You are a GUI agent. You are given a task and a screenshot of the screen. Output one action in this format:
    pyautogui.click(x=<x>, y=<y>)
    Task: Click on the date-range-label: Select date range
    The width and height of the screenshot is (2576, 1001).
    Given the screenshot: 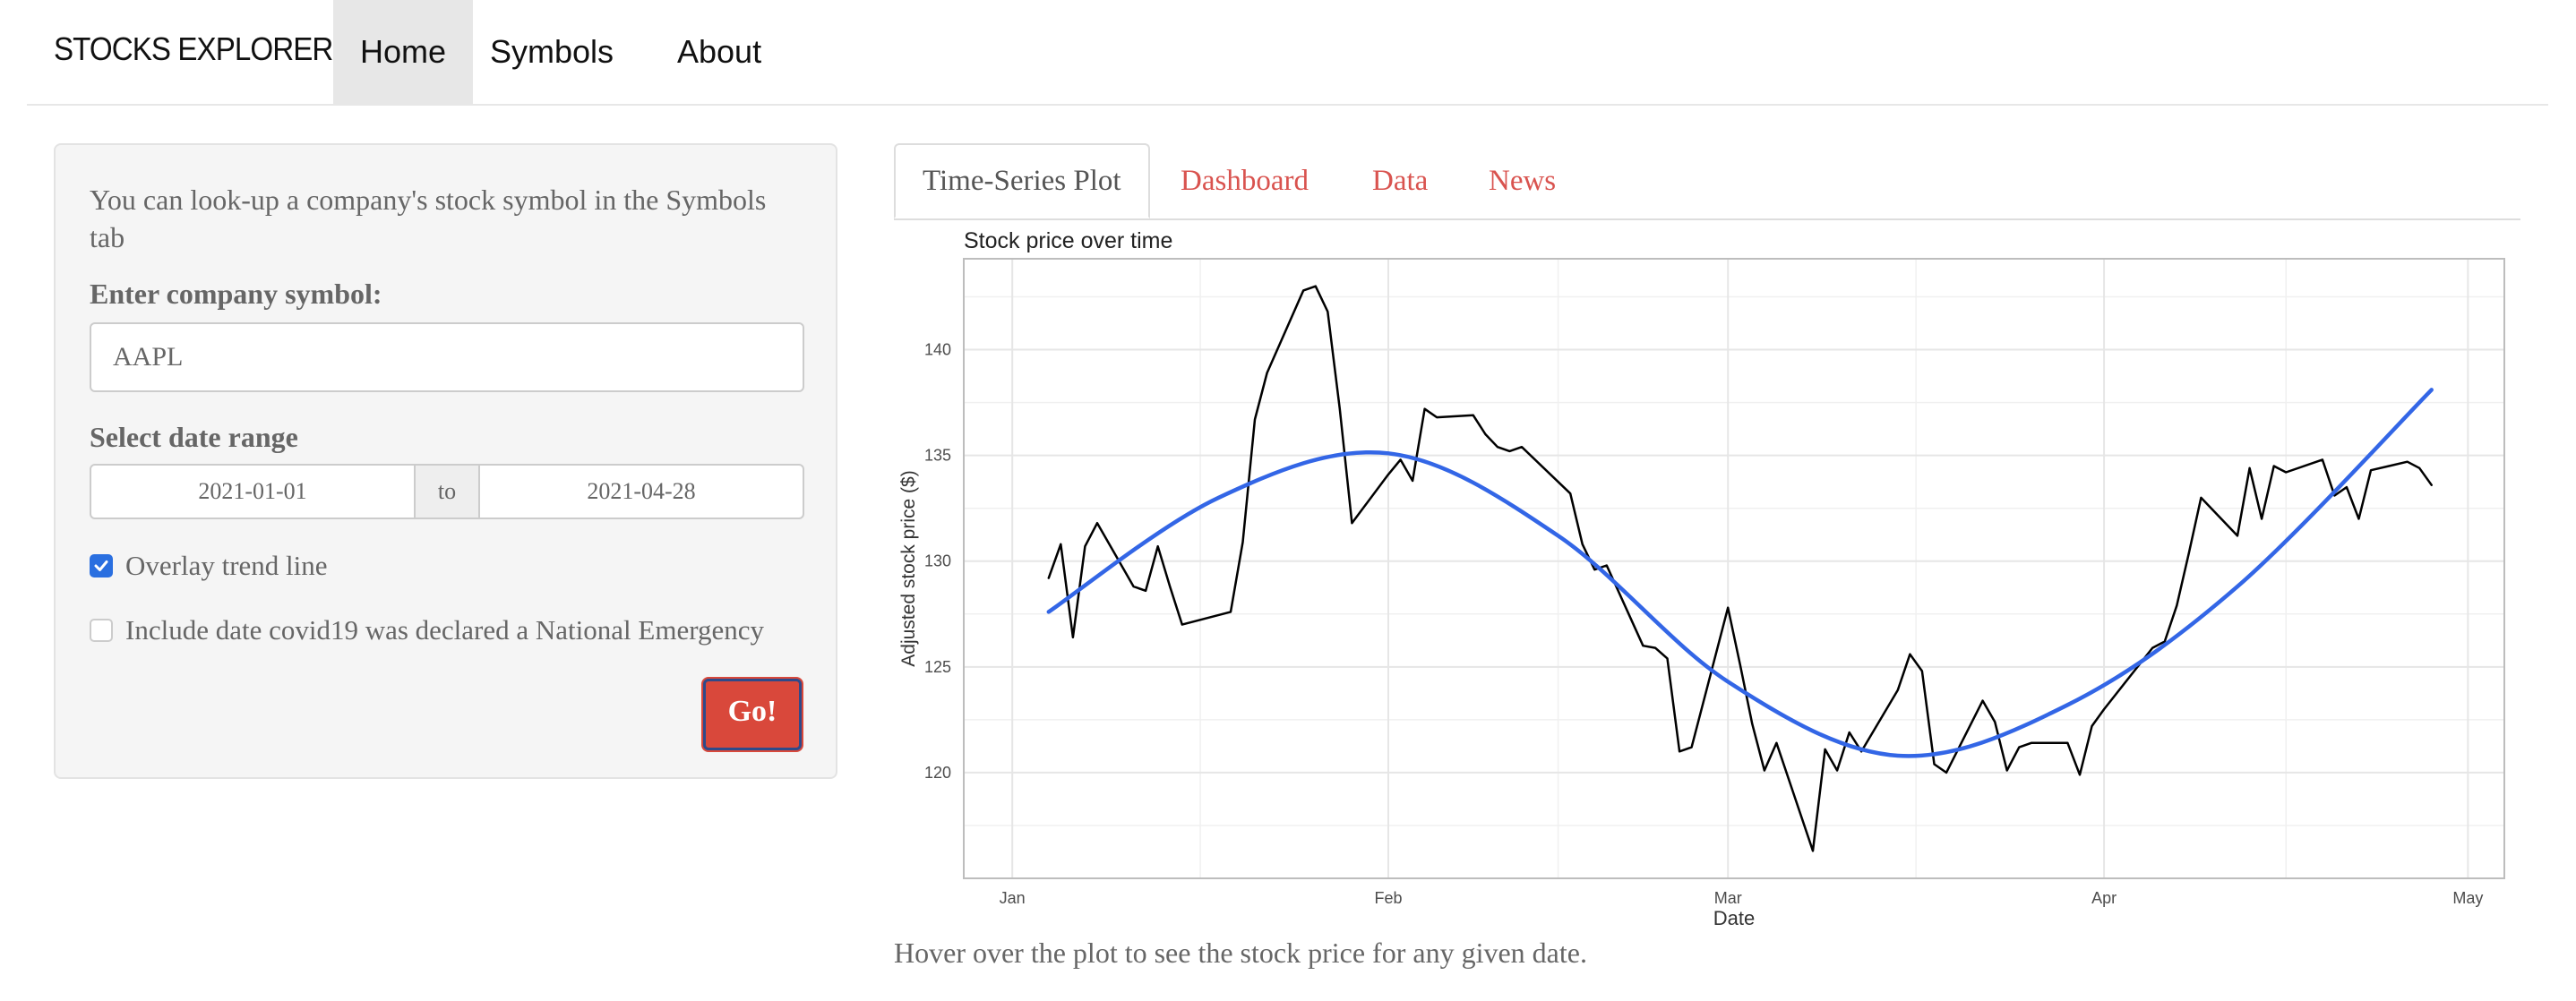 What is the action you would take?
    pyautogui.click(x=194, y=437)
    